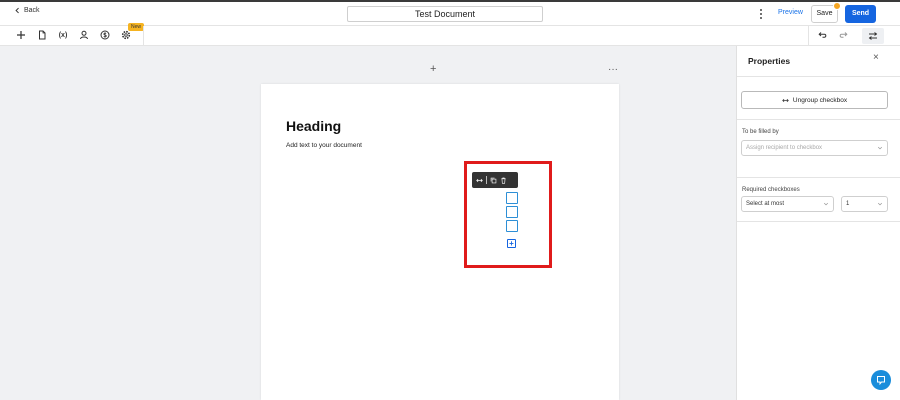 Image resolution: width=900 pixels, height=400 pixels. I want to click on redo-icon, so click(843, 35).